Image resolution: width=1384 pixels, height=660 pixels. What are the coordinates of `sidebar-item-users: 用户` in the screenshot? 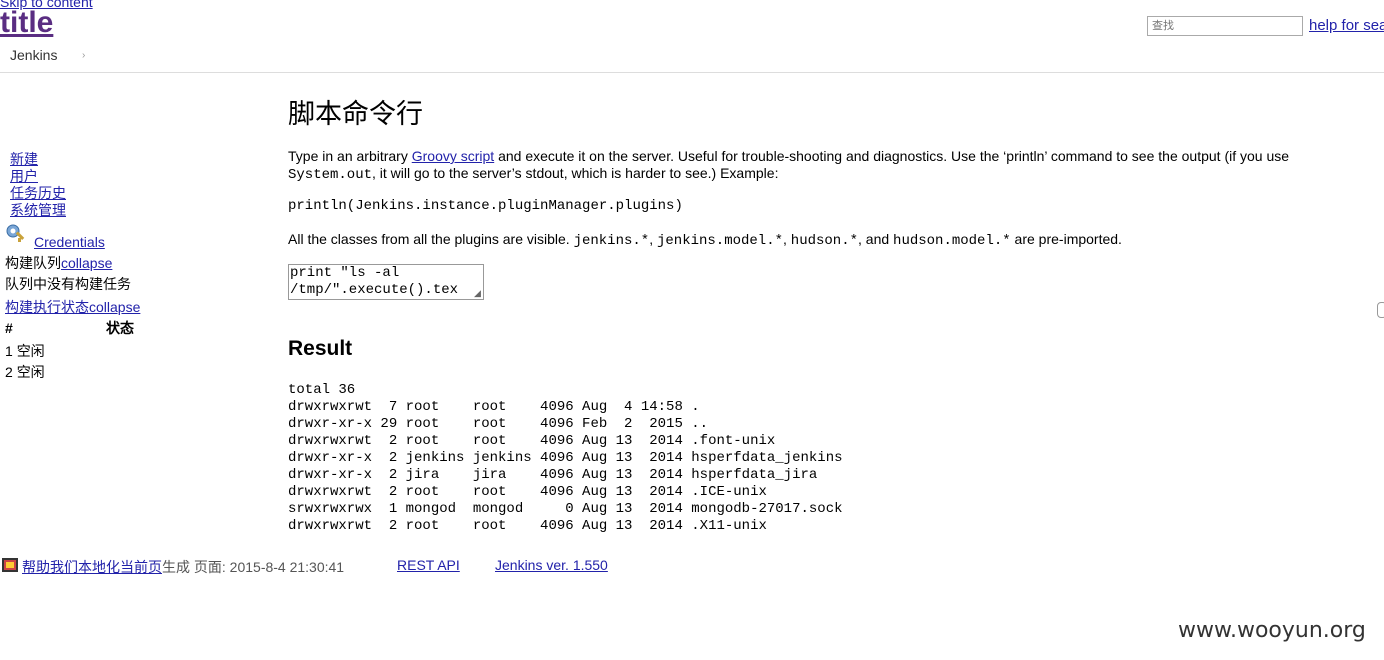 It's located at (24, 176).